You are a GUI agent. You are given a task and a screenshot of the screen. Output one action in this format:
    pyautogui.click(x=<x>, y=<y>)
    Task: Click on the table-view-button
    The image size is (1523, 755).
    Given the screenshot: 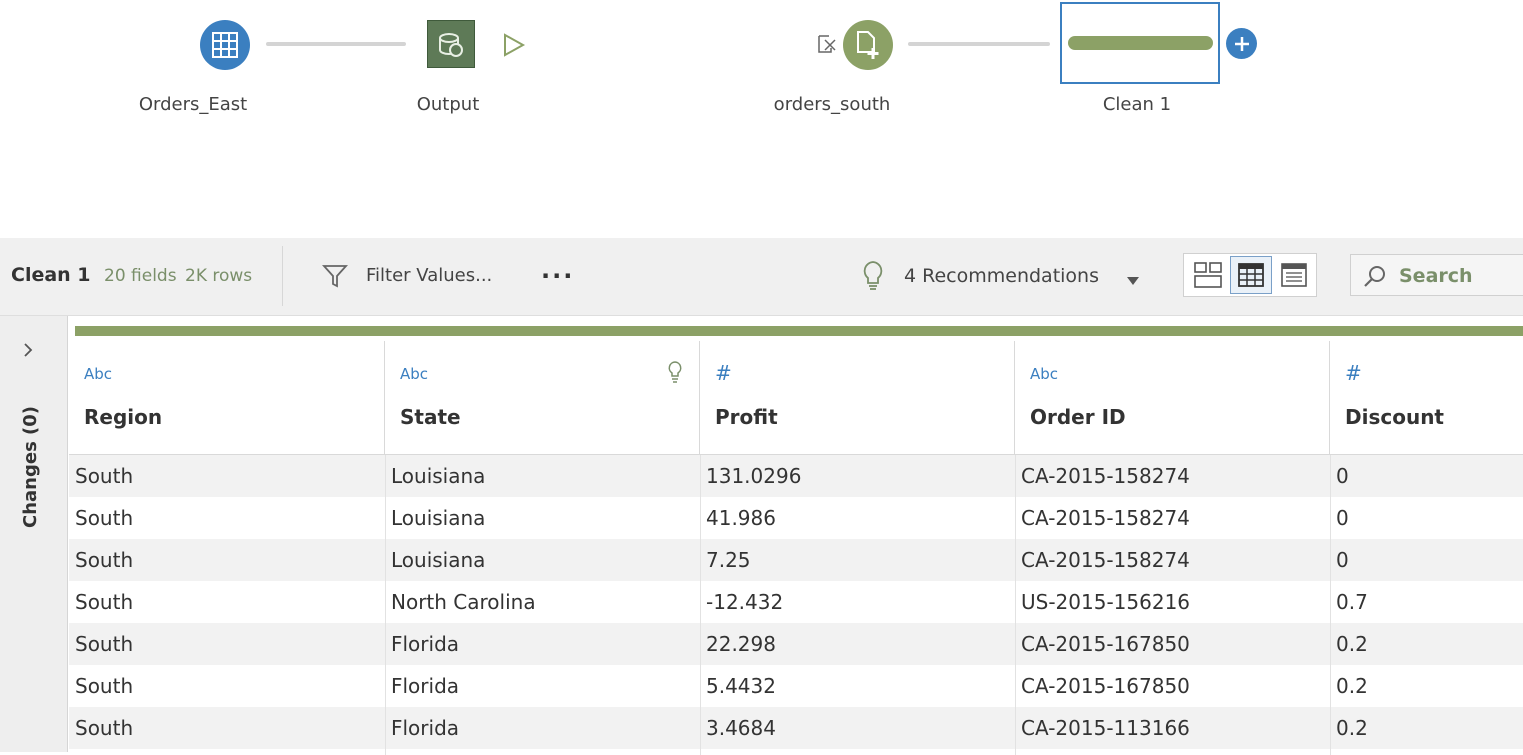 What is the action you would take?
    pyautogui.click(x=1251, y=275)
    